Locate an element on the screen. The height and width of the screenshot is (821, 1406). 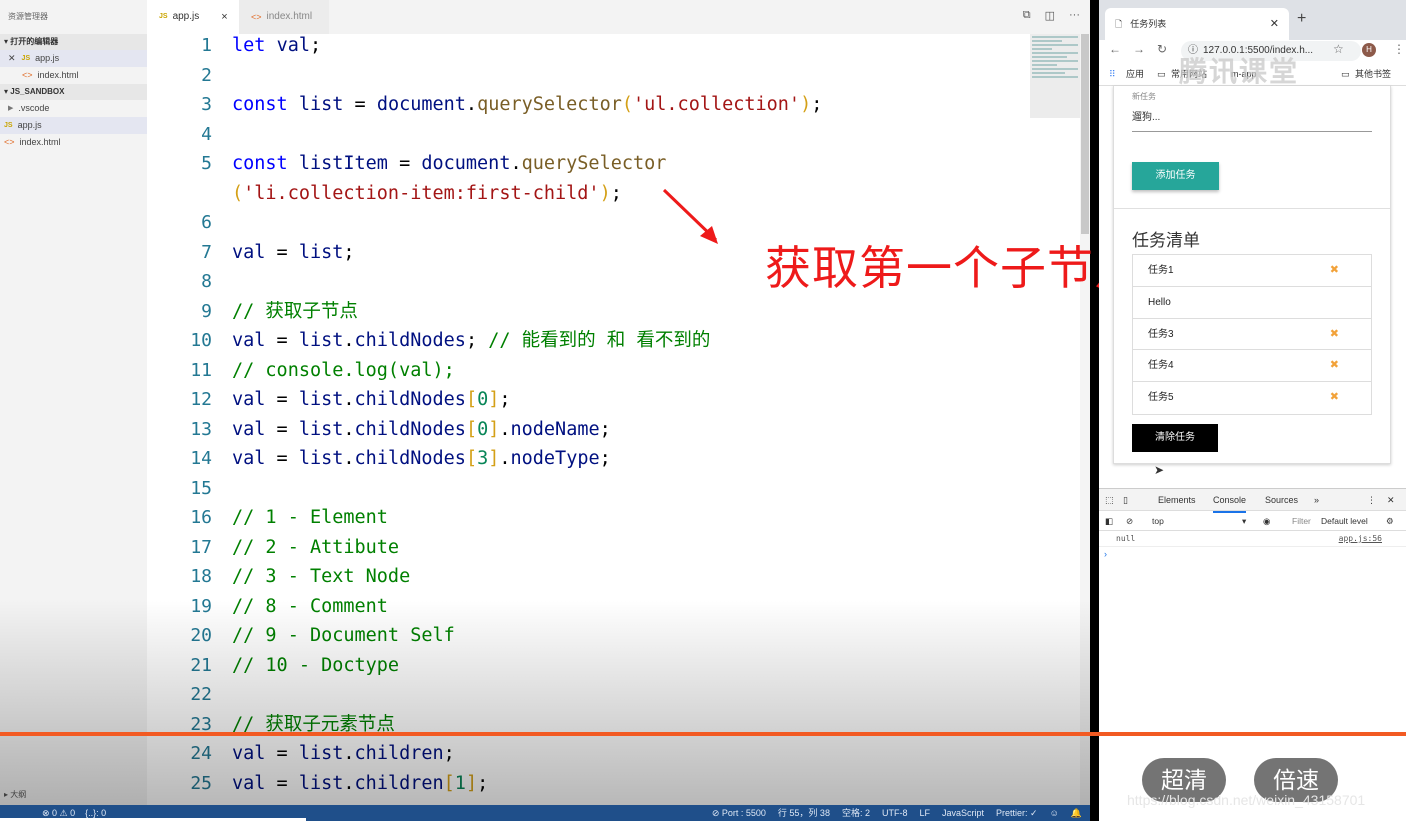
new-task-label: 新任务 is located at coordinates (1144, 96).